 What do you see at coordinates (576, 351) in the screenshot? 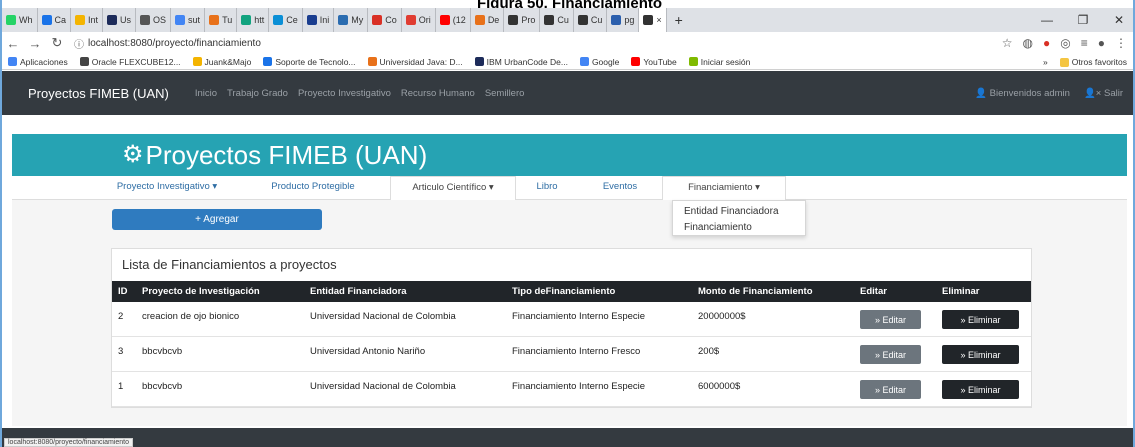
I see `table-cell-tipo: Financiamiento Interno Fresco` at bounding box center [576, 351].